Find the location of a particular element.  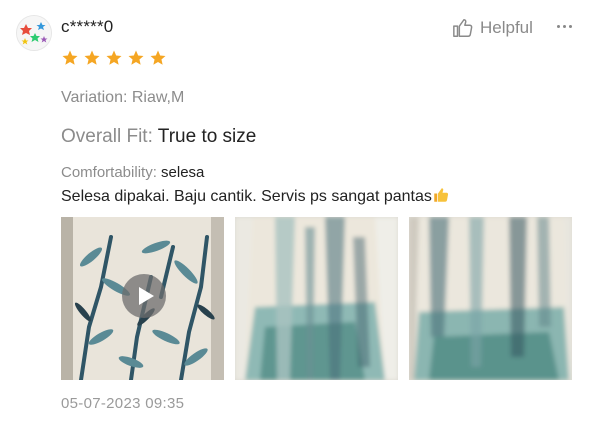

helpful-button: Helpful is located at coordinates (492, 28).